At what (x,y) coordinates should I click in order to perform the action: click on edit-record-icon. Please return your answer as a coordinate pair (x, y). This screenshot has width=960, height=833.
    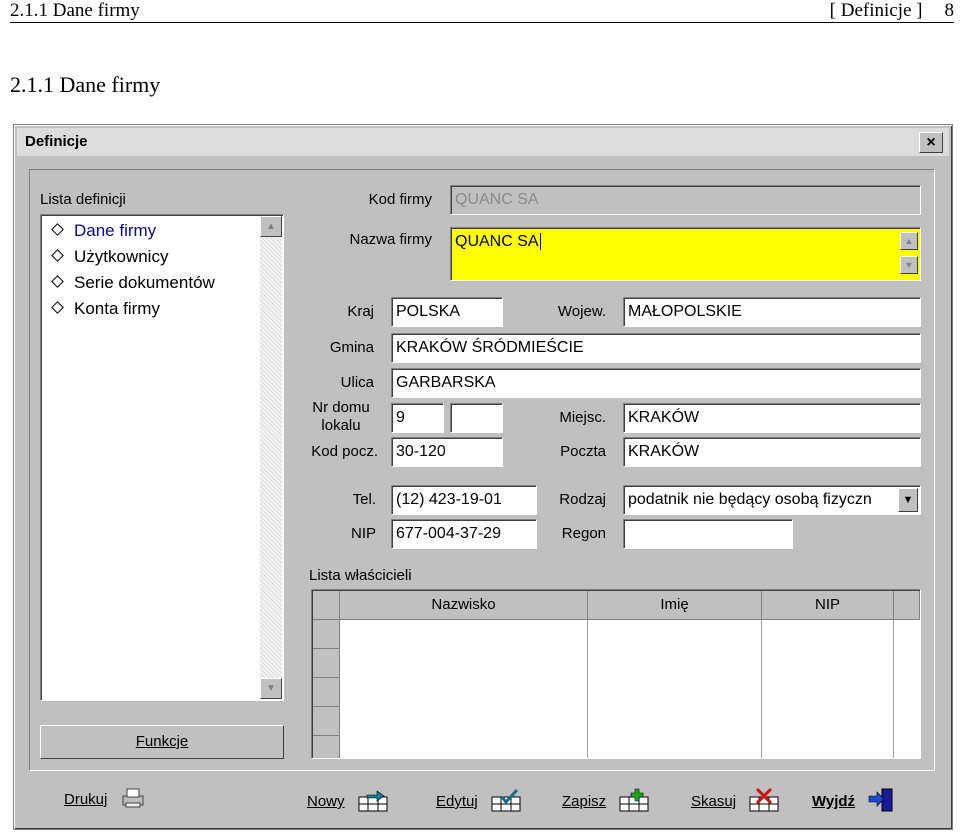
    Looking at the image, I should click on (507, 802).